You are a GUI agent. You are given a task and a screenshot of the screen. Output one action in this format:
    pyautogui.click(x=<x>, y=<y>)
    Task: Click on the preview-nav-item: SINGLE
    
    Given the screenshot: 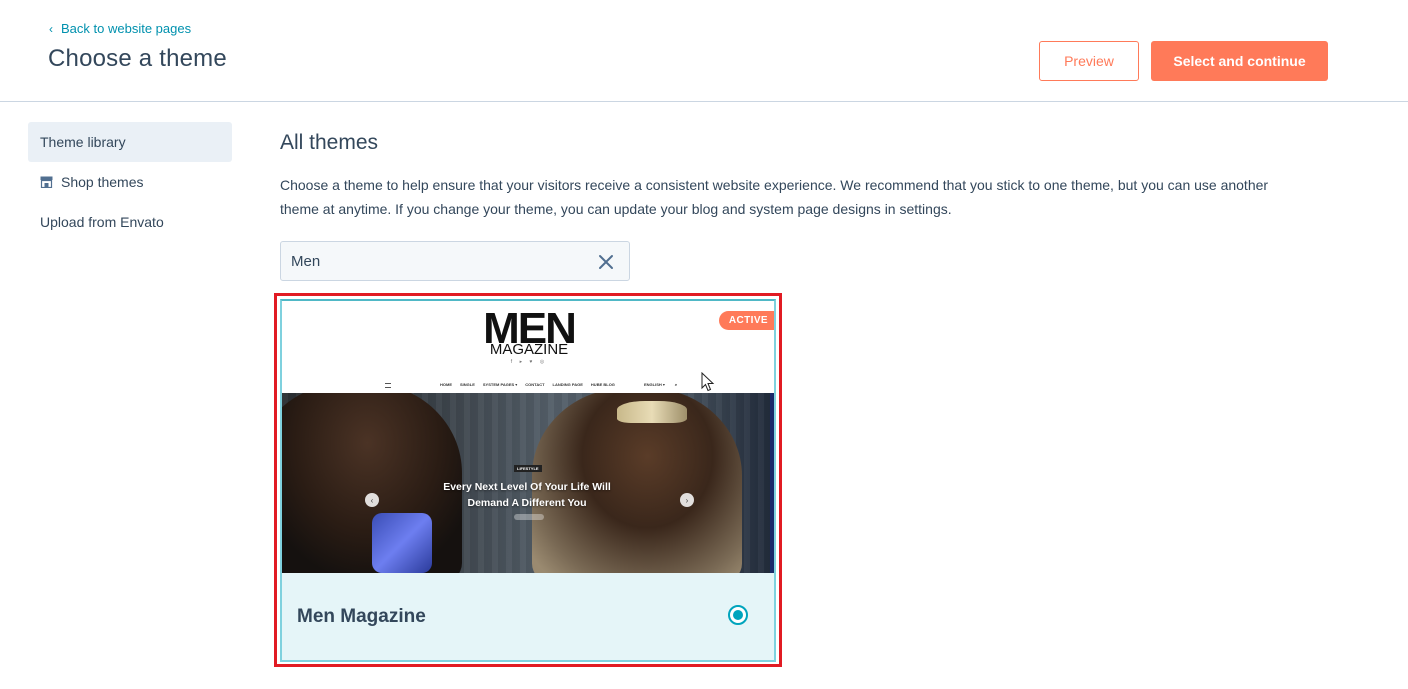 What is the action you would take?
    pyautogui.click(x=467, y=384)
    